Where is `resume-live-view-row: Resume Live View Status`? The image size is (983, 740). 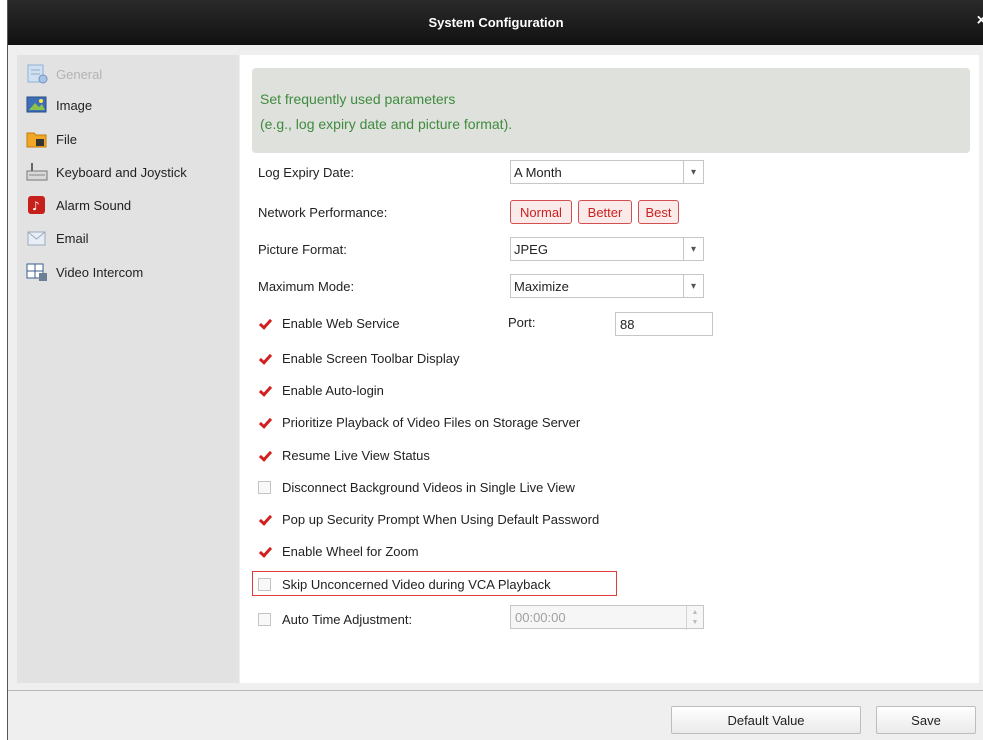
resume-live-view-row: Resume Live View Status is located at coordinates (344, 455).